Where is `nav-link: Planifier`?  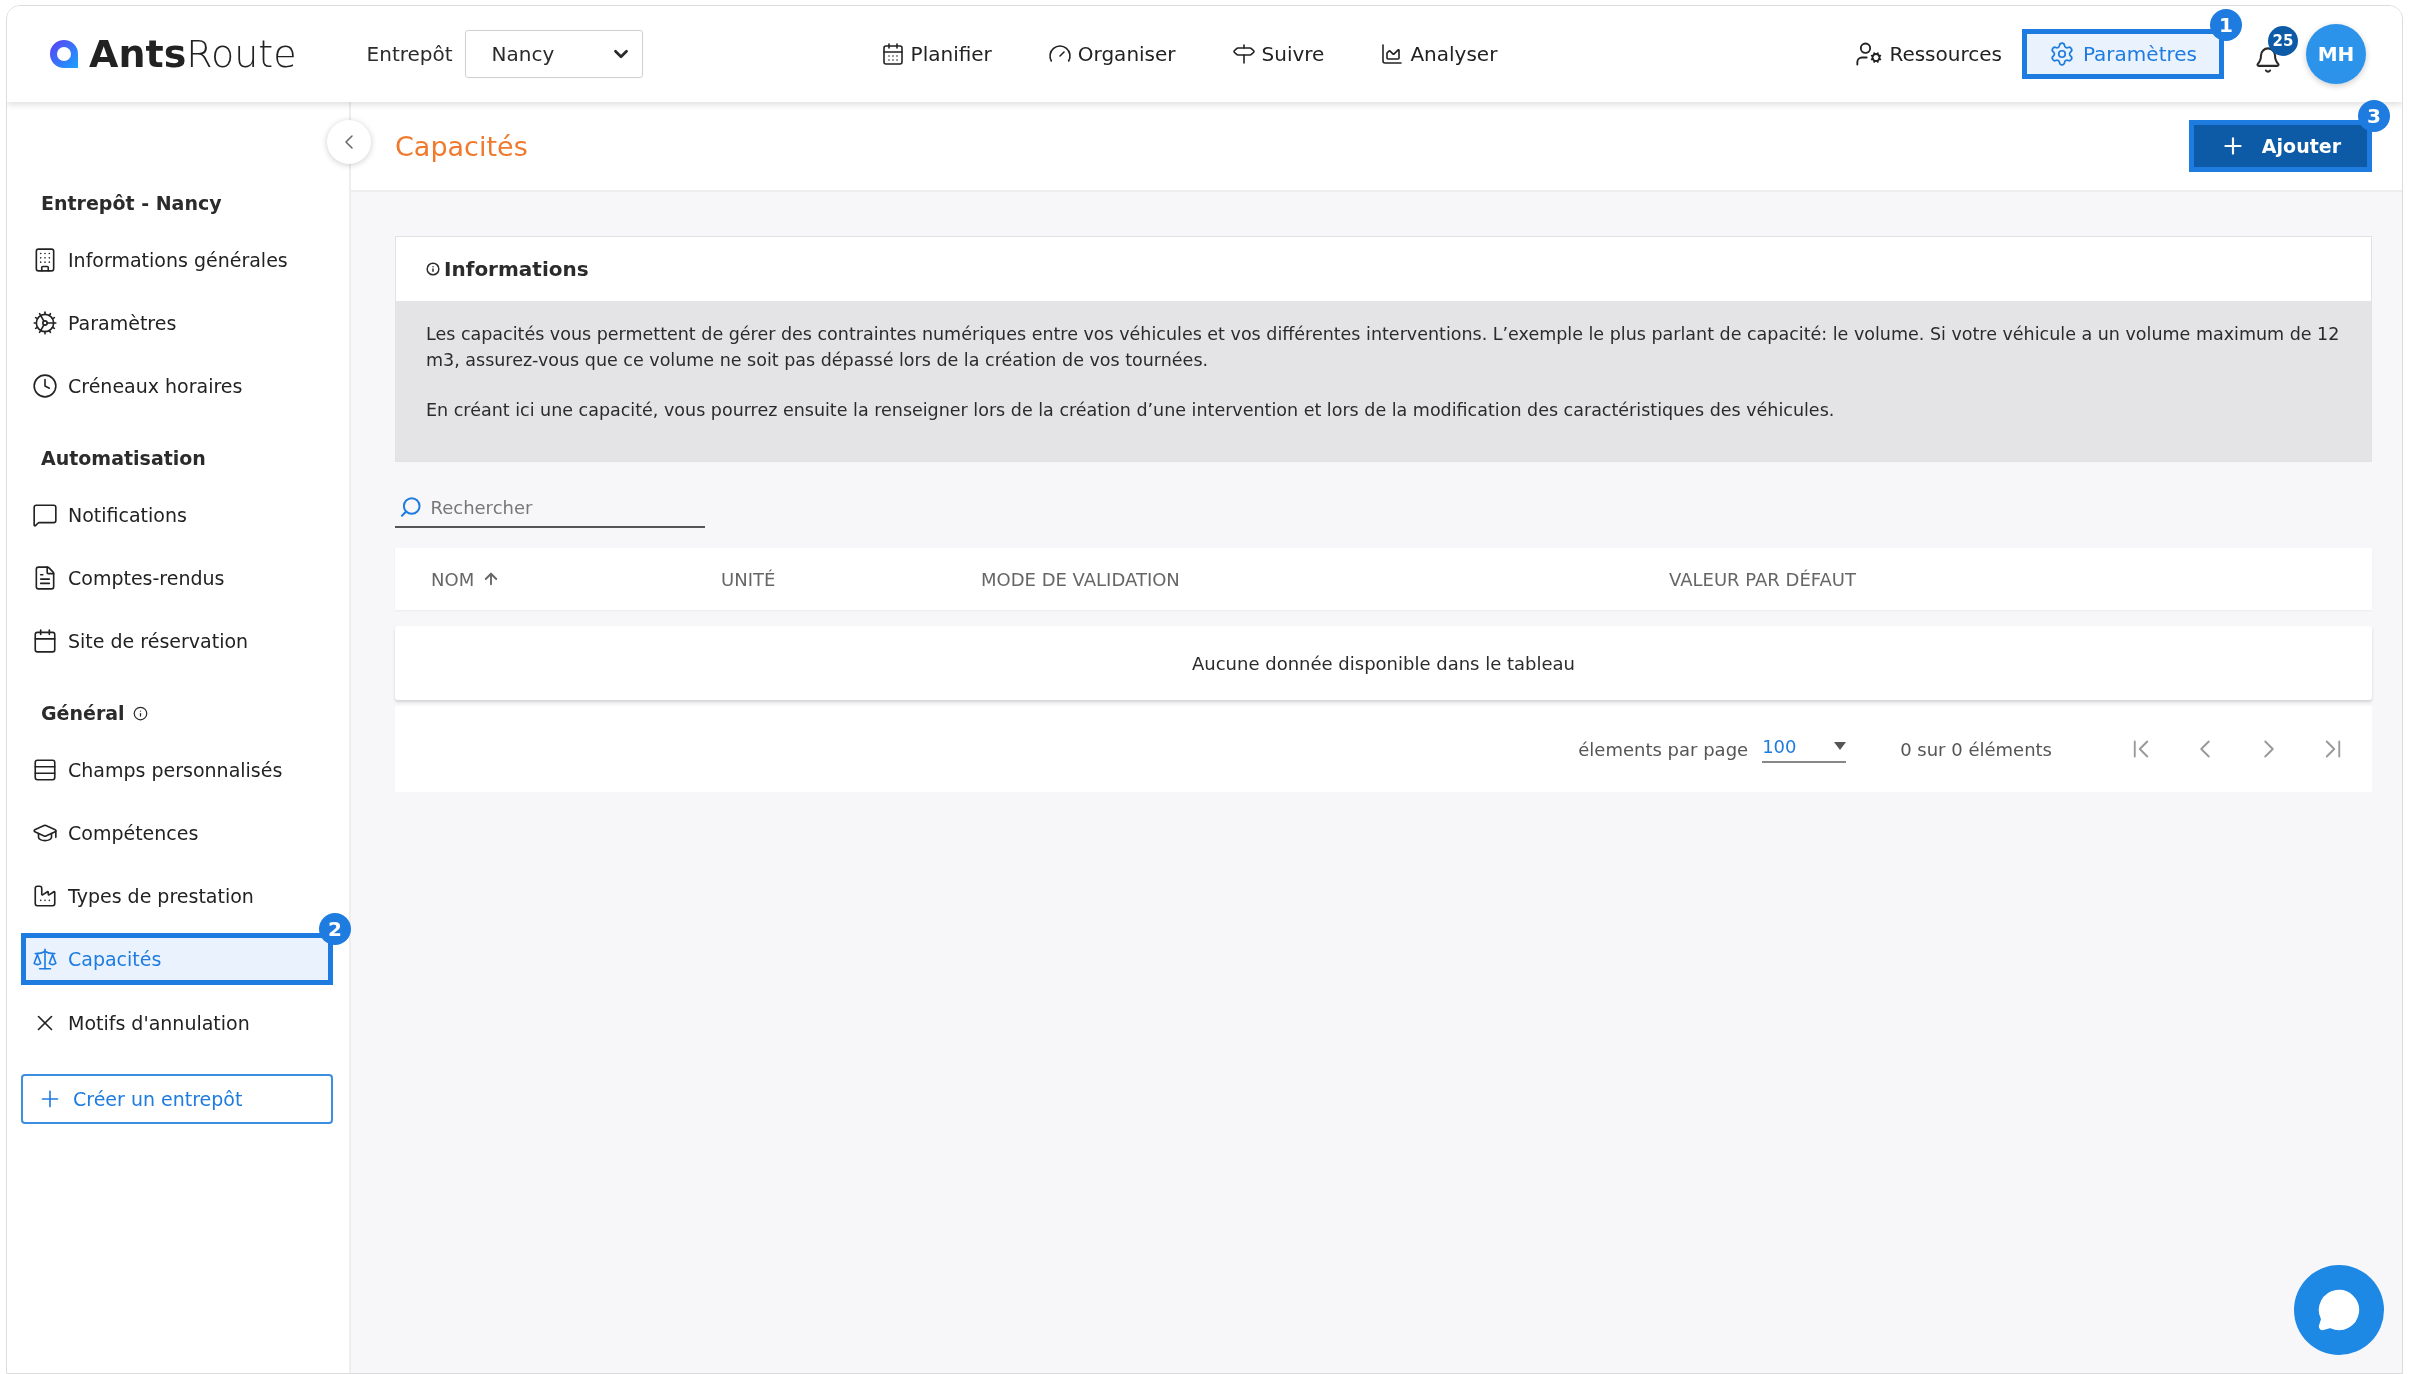
nav-link: Planifier is located at coordinates (936, 54).